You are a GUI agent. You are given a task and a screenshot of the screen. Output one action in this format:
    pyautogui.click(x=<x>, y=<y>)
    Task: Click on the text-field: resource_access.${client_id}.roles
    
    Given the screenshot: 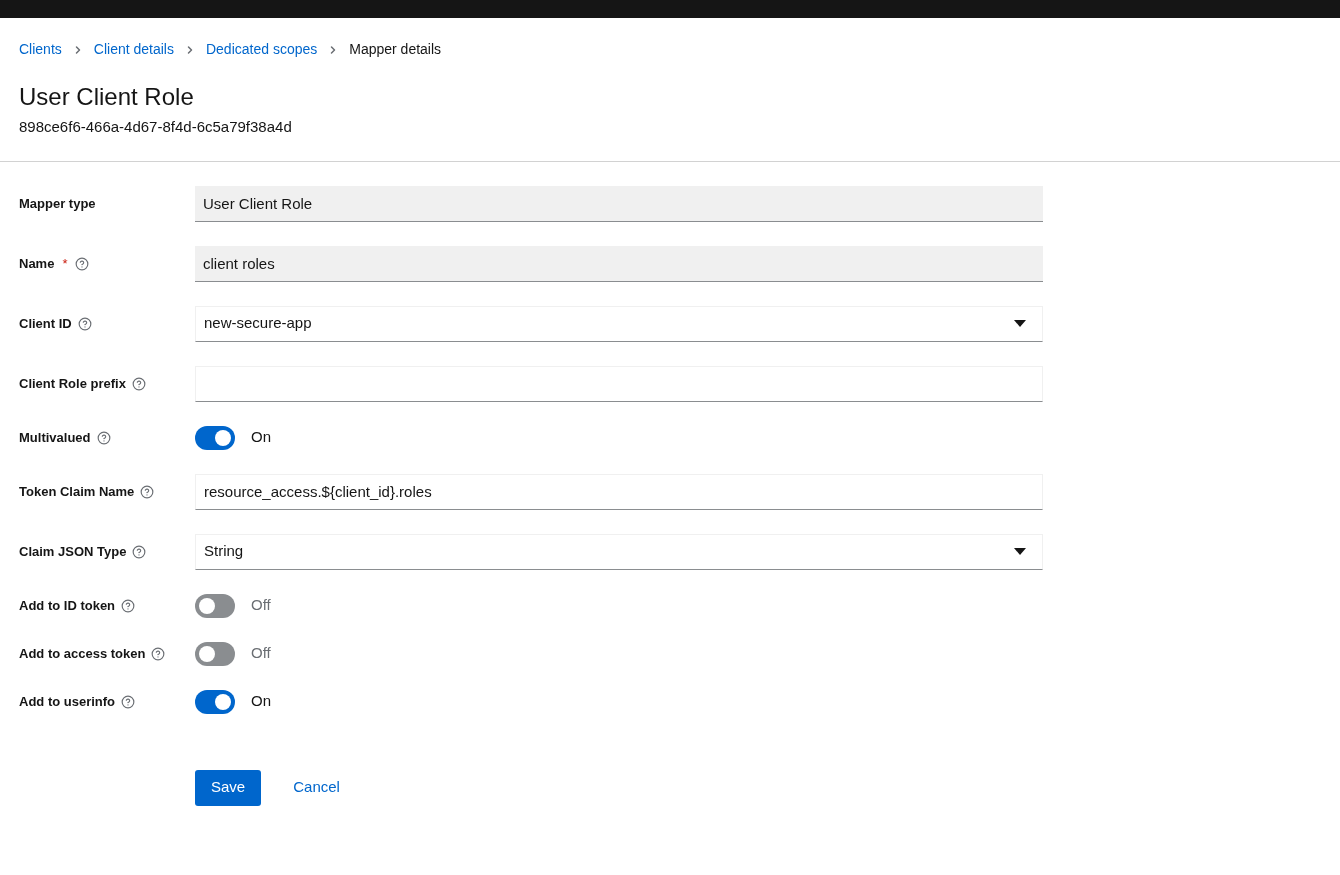 What is the action you would take?
    pyautogui.click(x=619, y=491)
    